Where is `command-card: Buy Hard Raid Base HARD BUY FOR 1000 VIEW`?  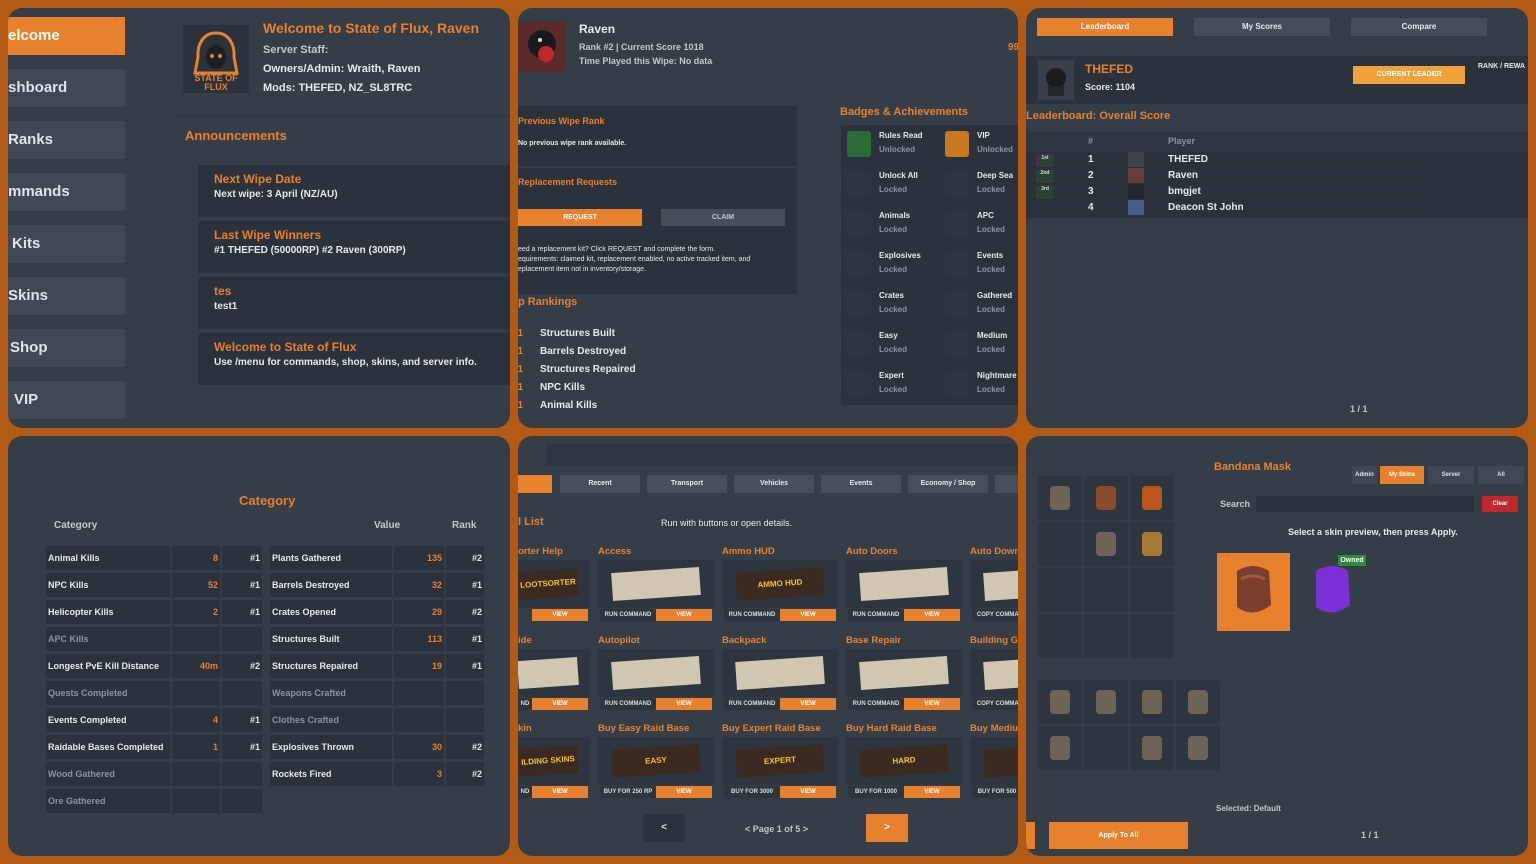
command-card: Buy Hard Raid Base HARD BUY FOR 1000 VIEW is located at coordinates (904, 763).